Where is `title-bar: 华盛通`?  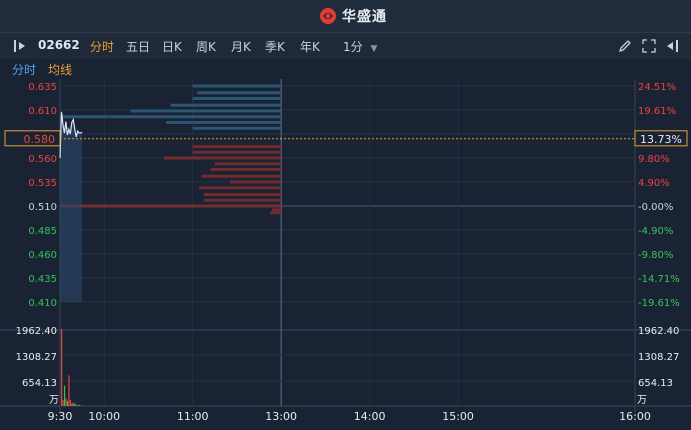
title-bar: 华盛通 is located at coordinates (345, 16).